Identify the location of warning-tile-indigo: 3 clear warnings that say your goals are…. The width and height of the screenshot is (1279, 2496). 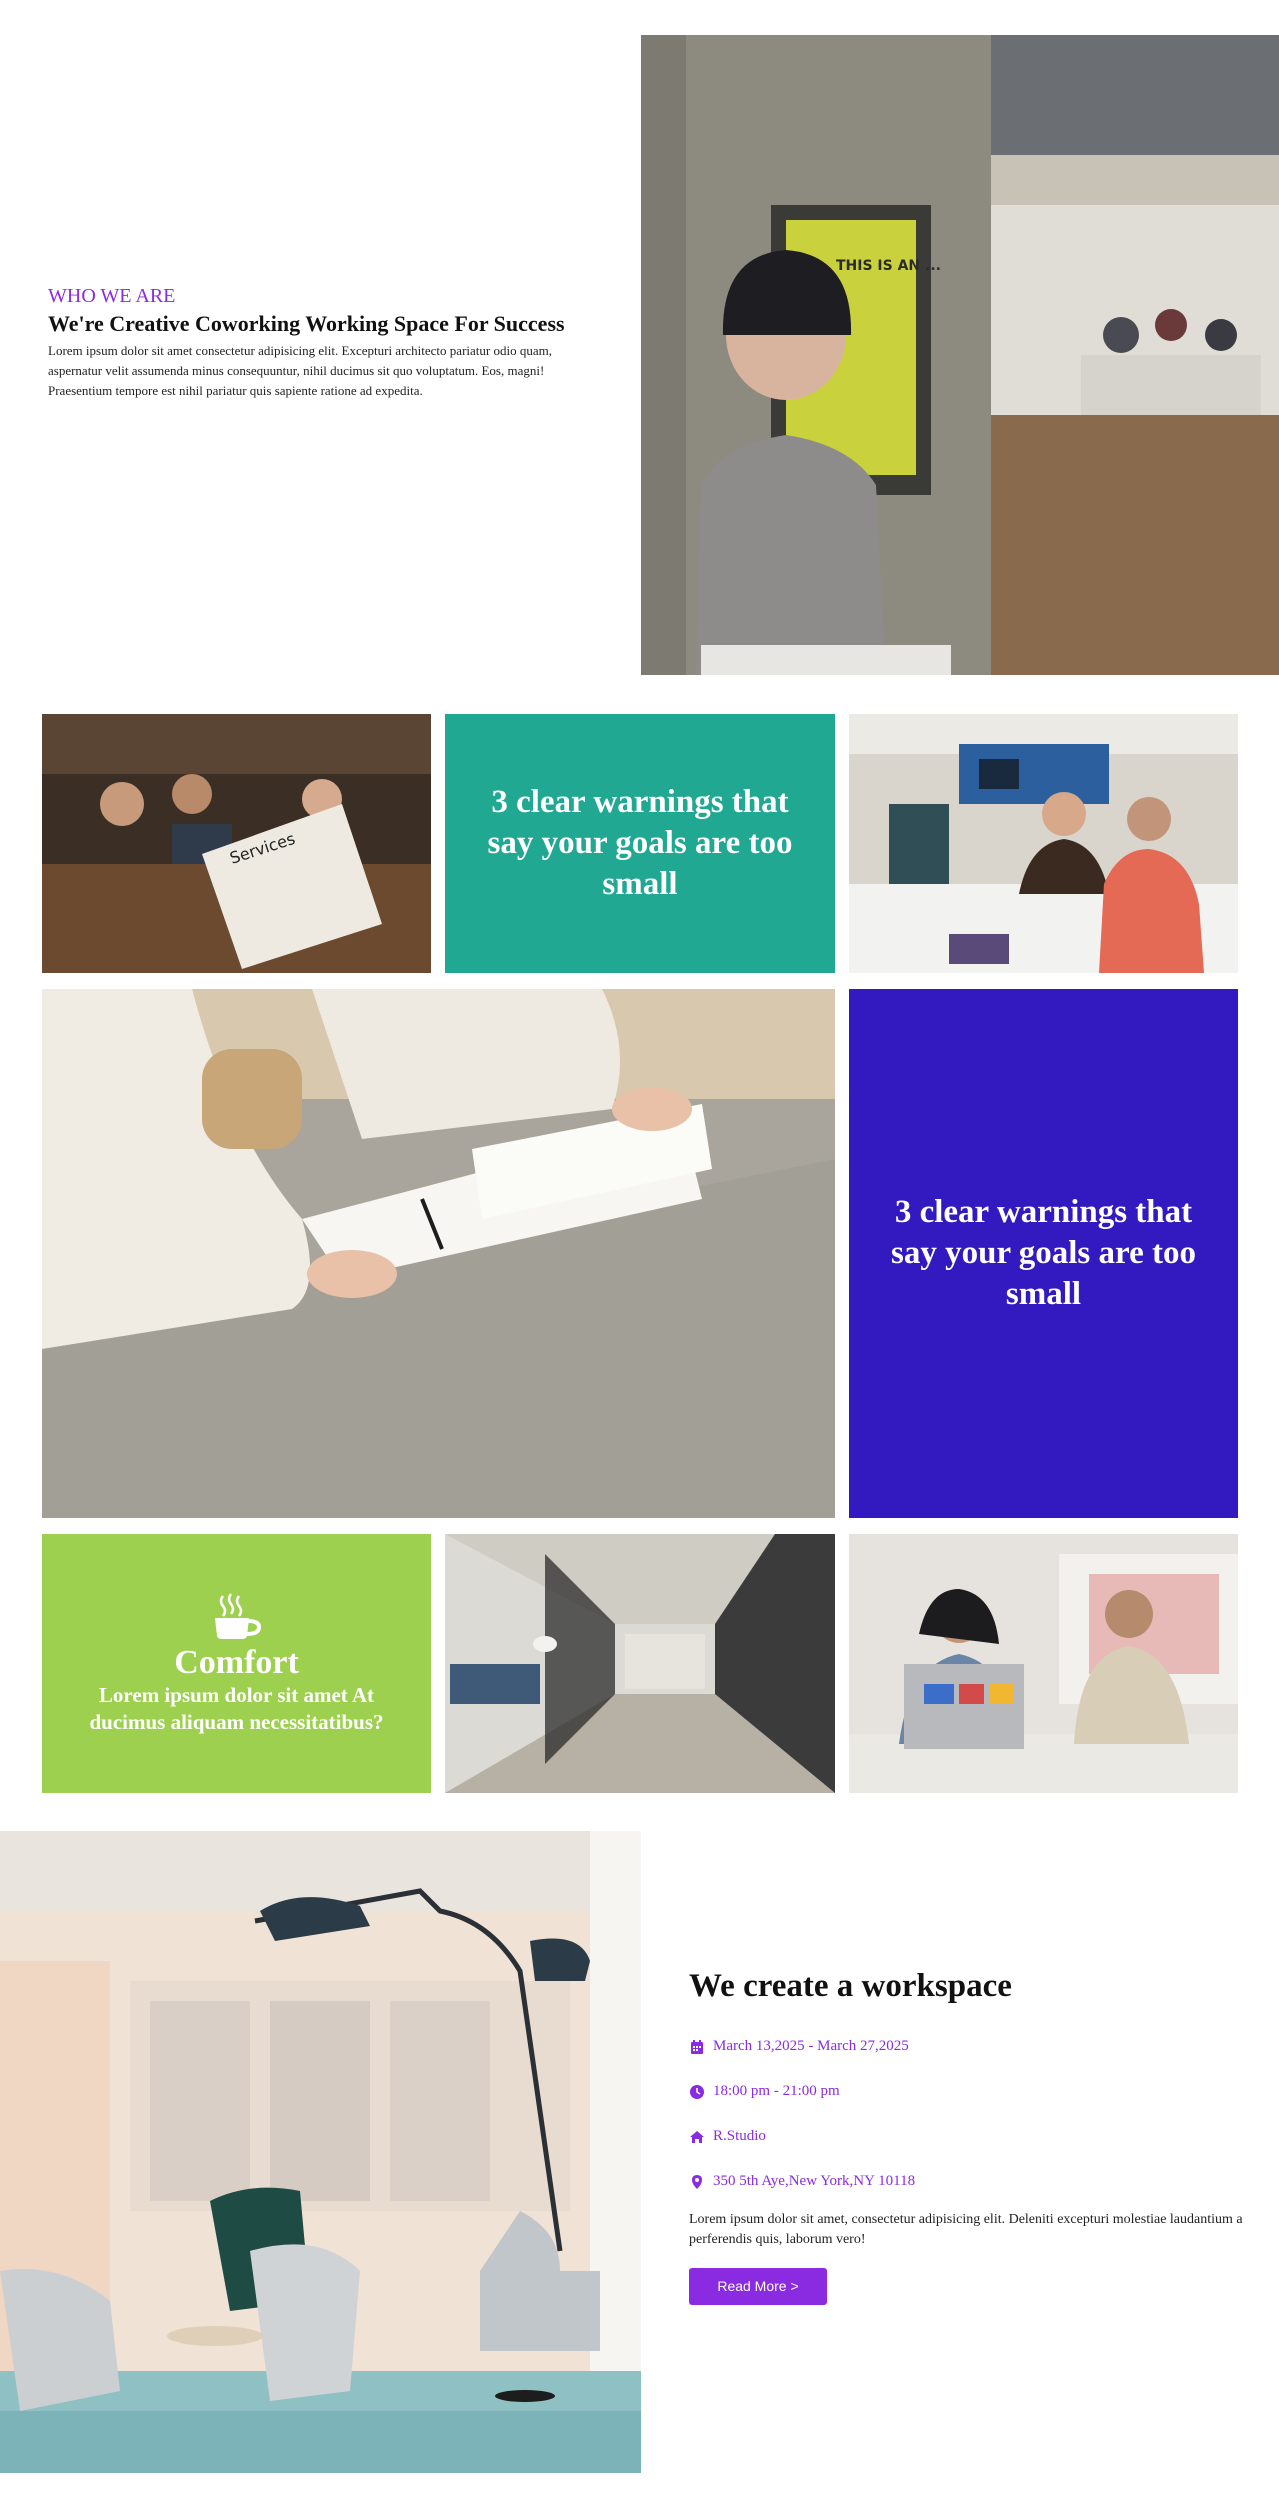
(1043, 1253).